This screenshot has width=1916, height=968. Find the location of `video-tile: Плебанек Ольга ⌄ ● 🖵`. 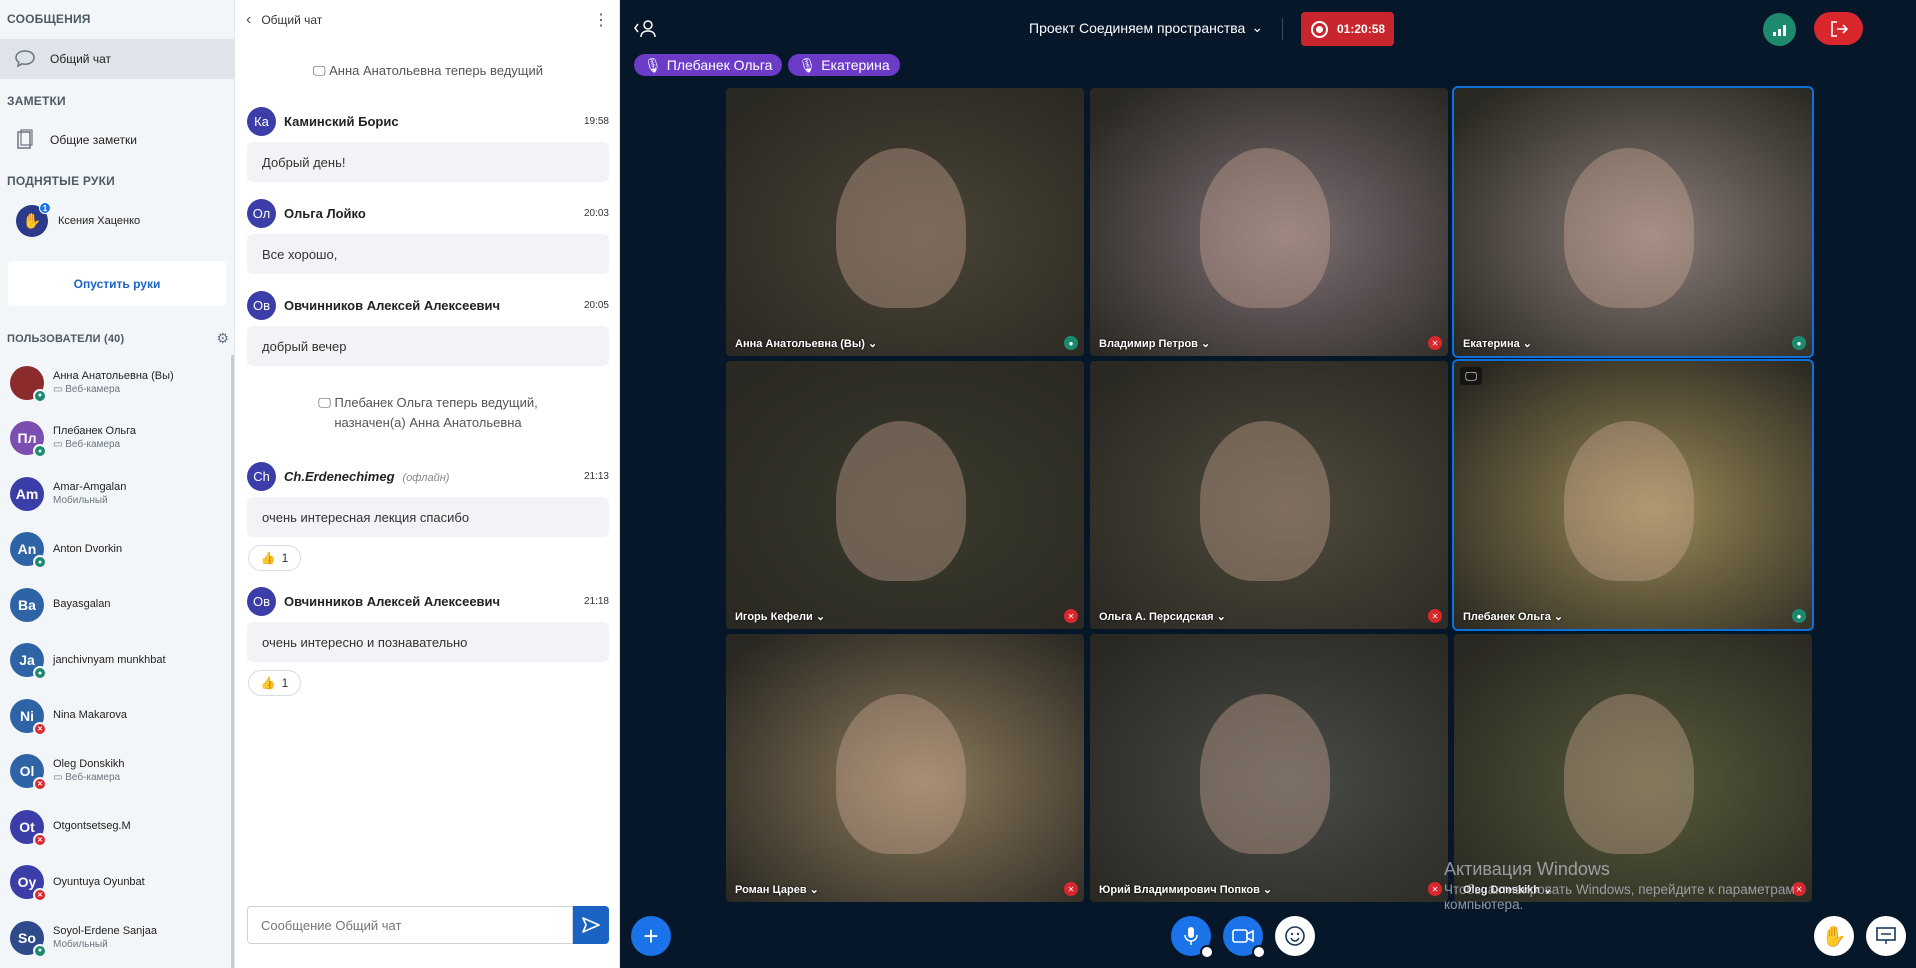

video-tile: Плебанек Ольга ⌄ ● 🖵 is located at coordinates (1633, 495).